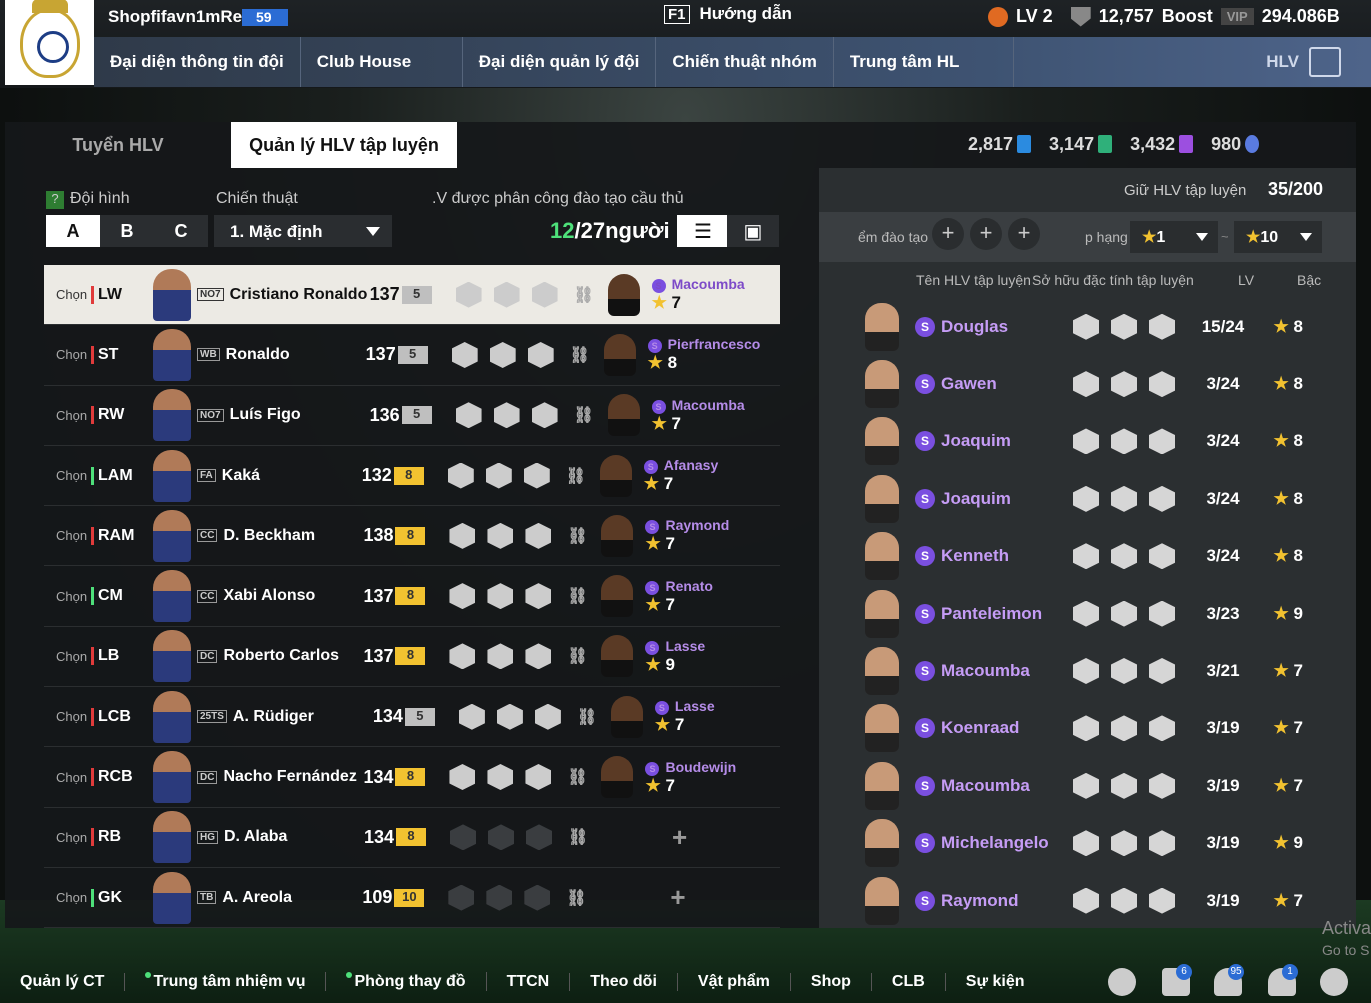 The image size is (1371, 1003). What do you see at coordinates (181, 231) in the screenshot?
I see `formation-c: C` at bounding box center [181, 231].